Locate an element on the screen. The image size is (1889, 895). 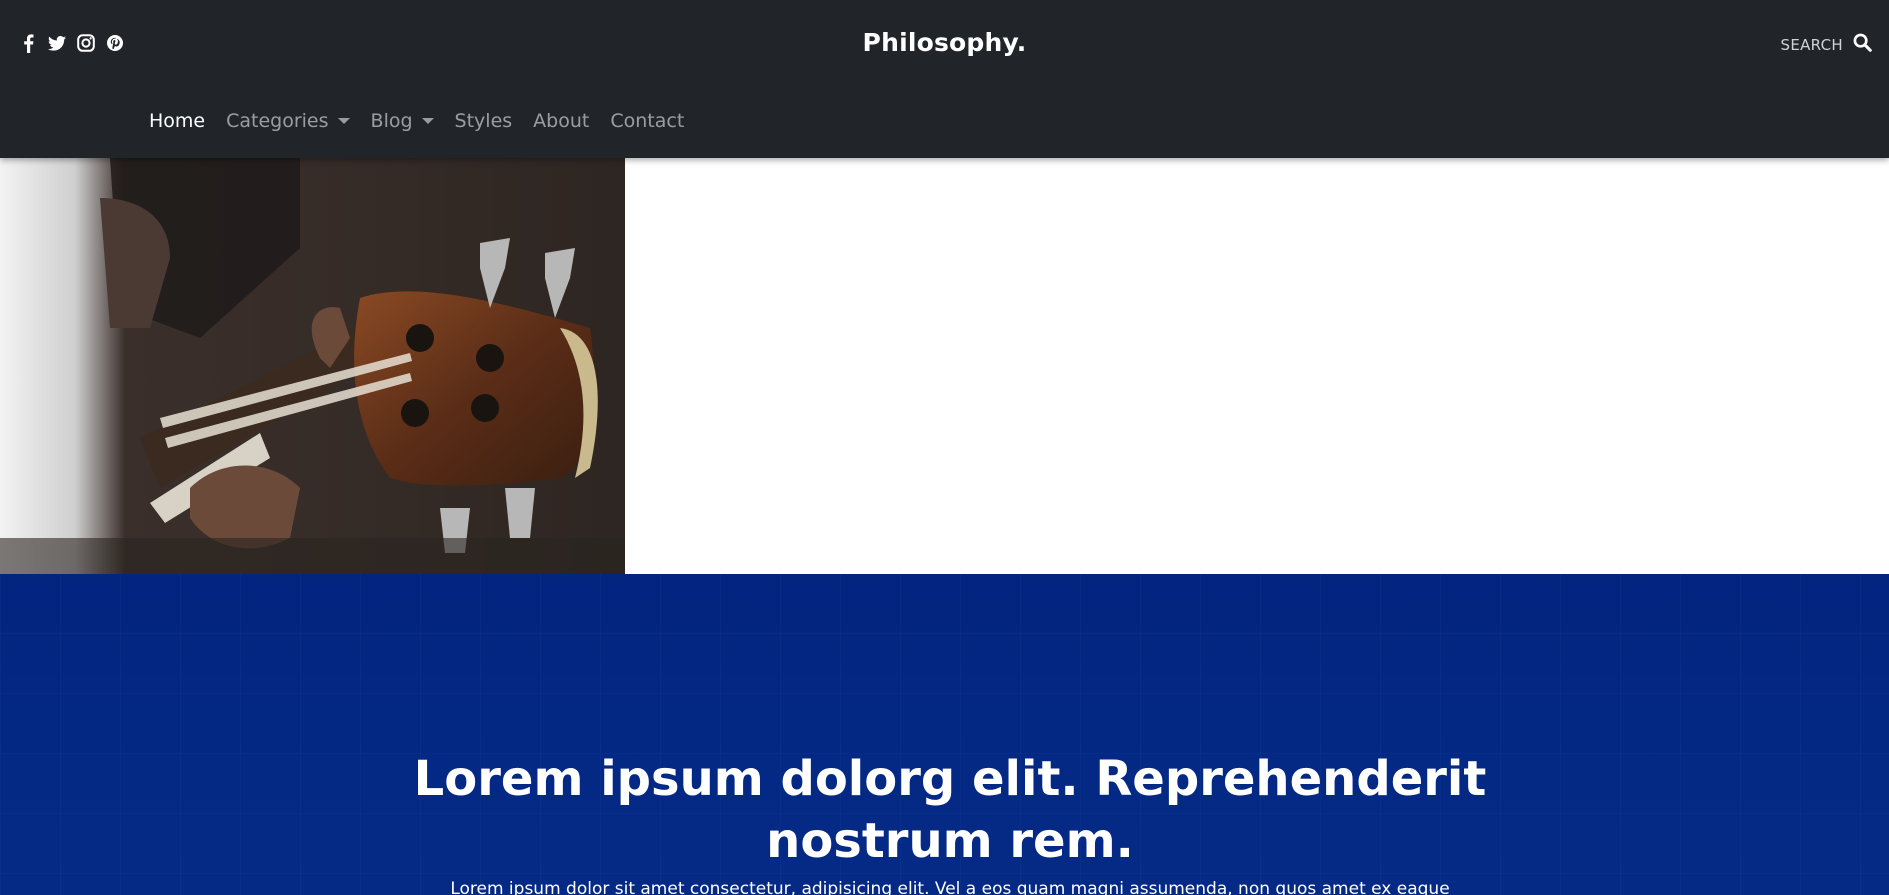
nav-label: Styles is located at coordinates (484, 121).